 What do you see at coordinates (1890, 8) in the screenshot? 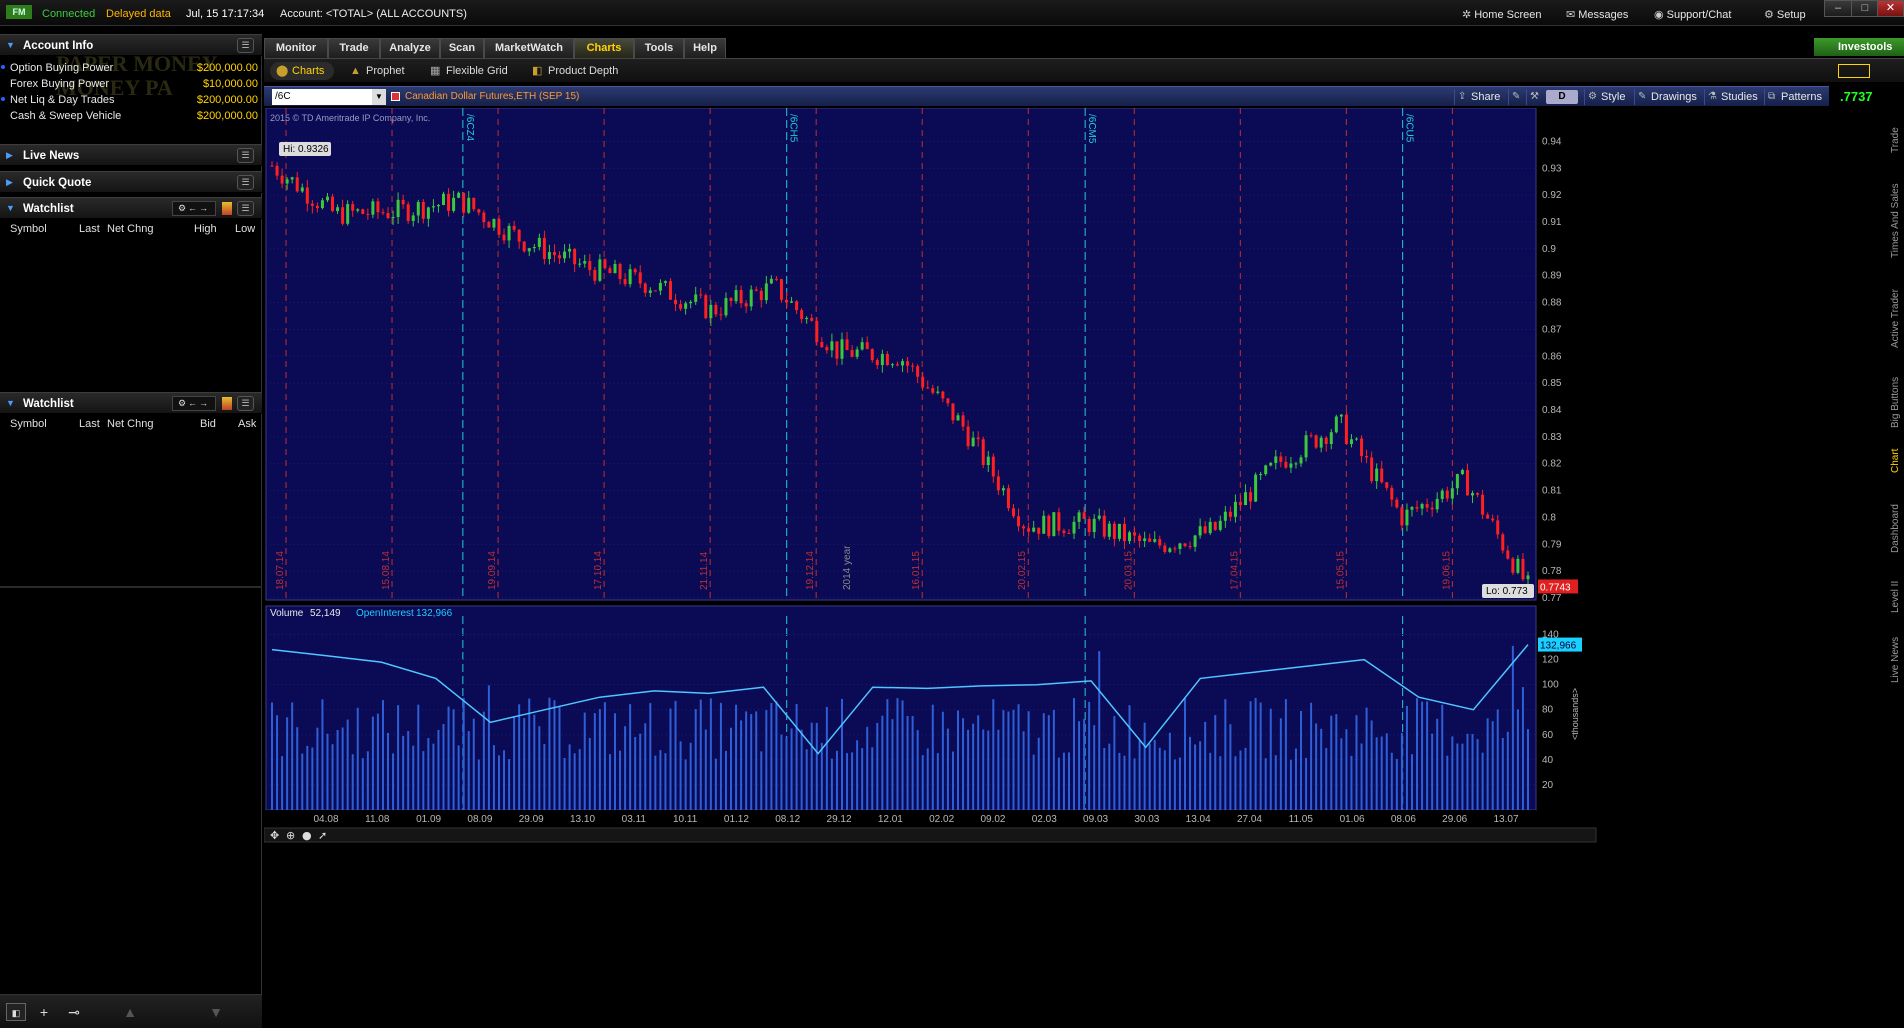
I see `close-button: ✕` at bounding box center [1890, 8].